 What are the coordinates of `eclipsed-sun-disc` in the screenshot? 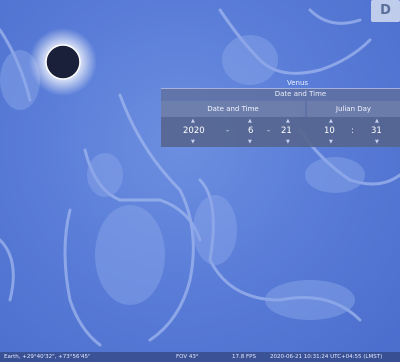 It's located at (63, 62).